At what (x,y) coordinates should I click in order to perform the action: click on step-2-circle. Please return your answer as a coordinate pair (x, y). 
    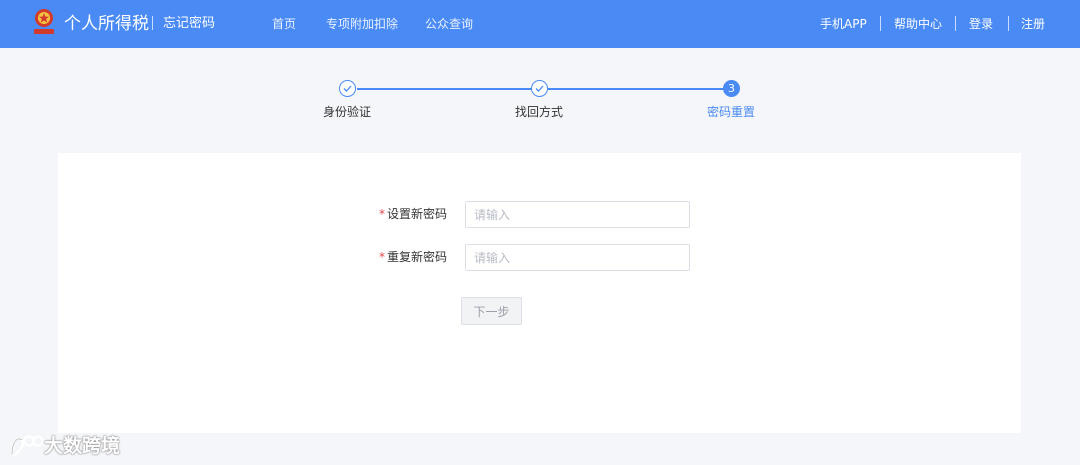
    Looking at the image, I should click on (539, 88).